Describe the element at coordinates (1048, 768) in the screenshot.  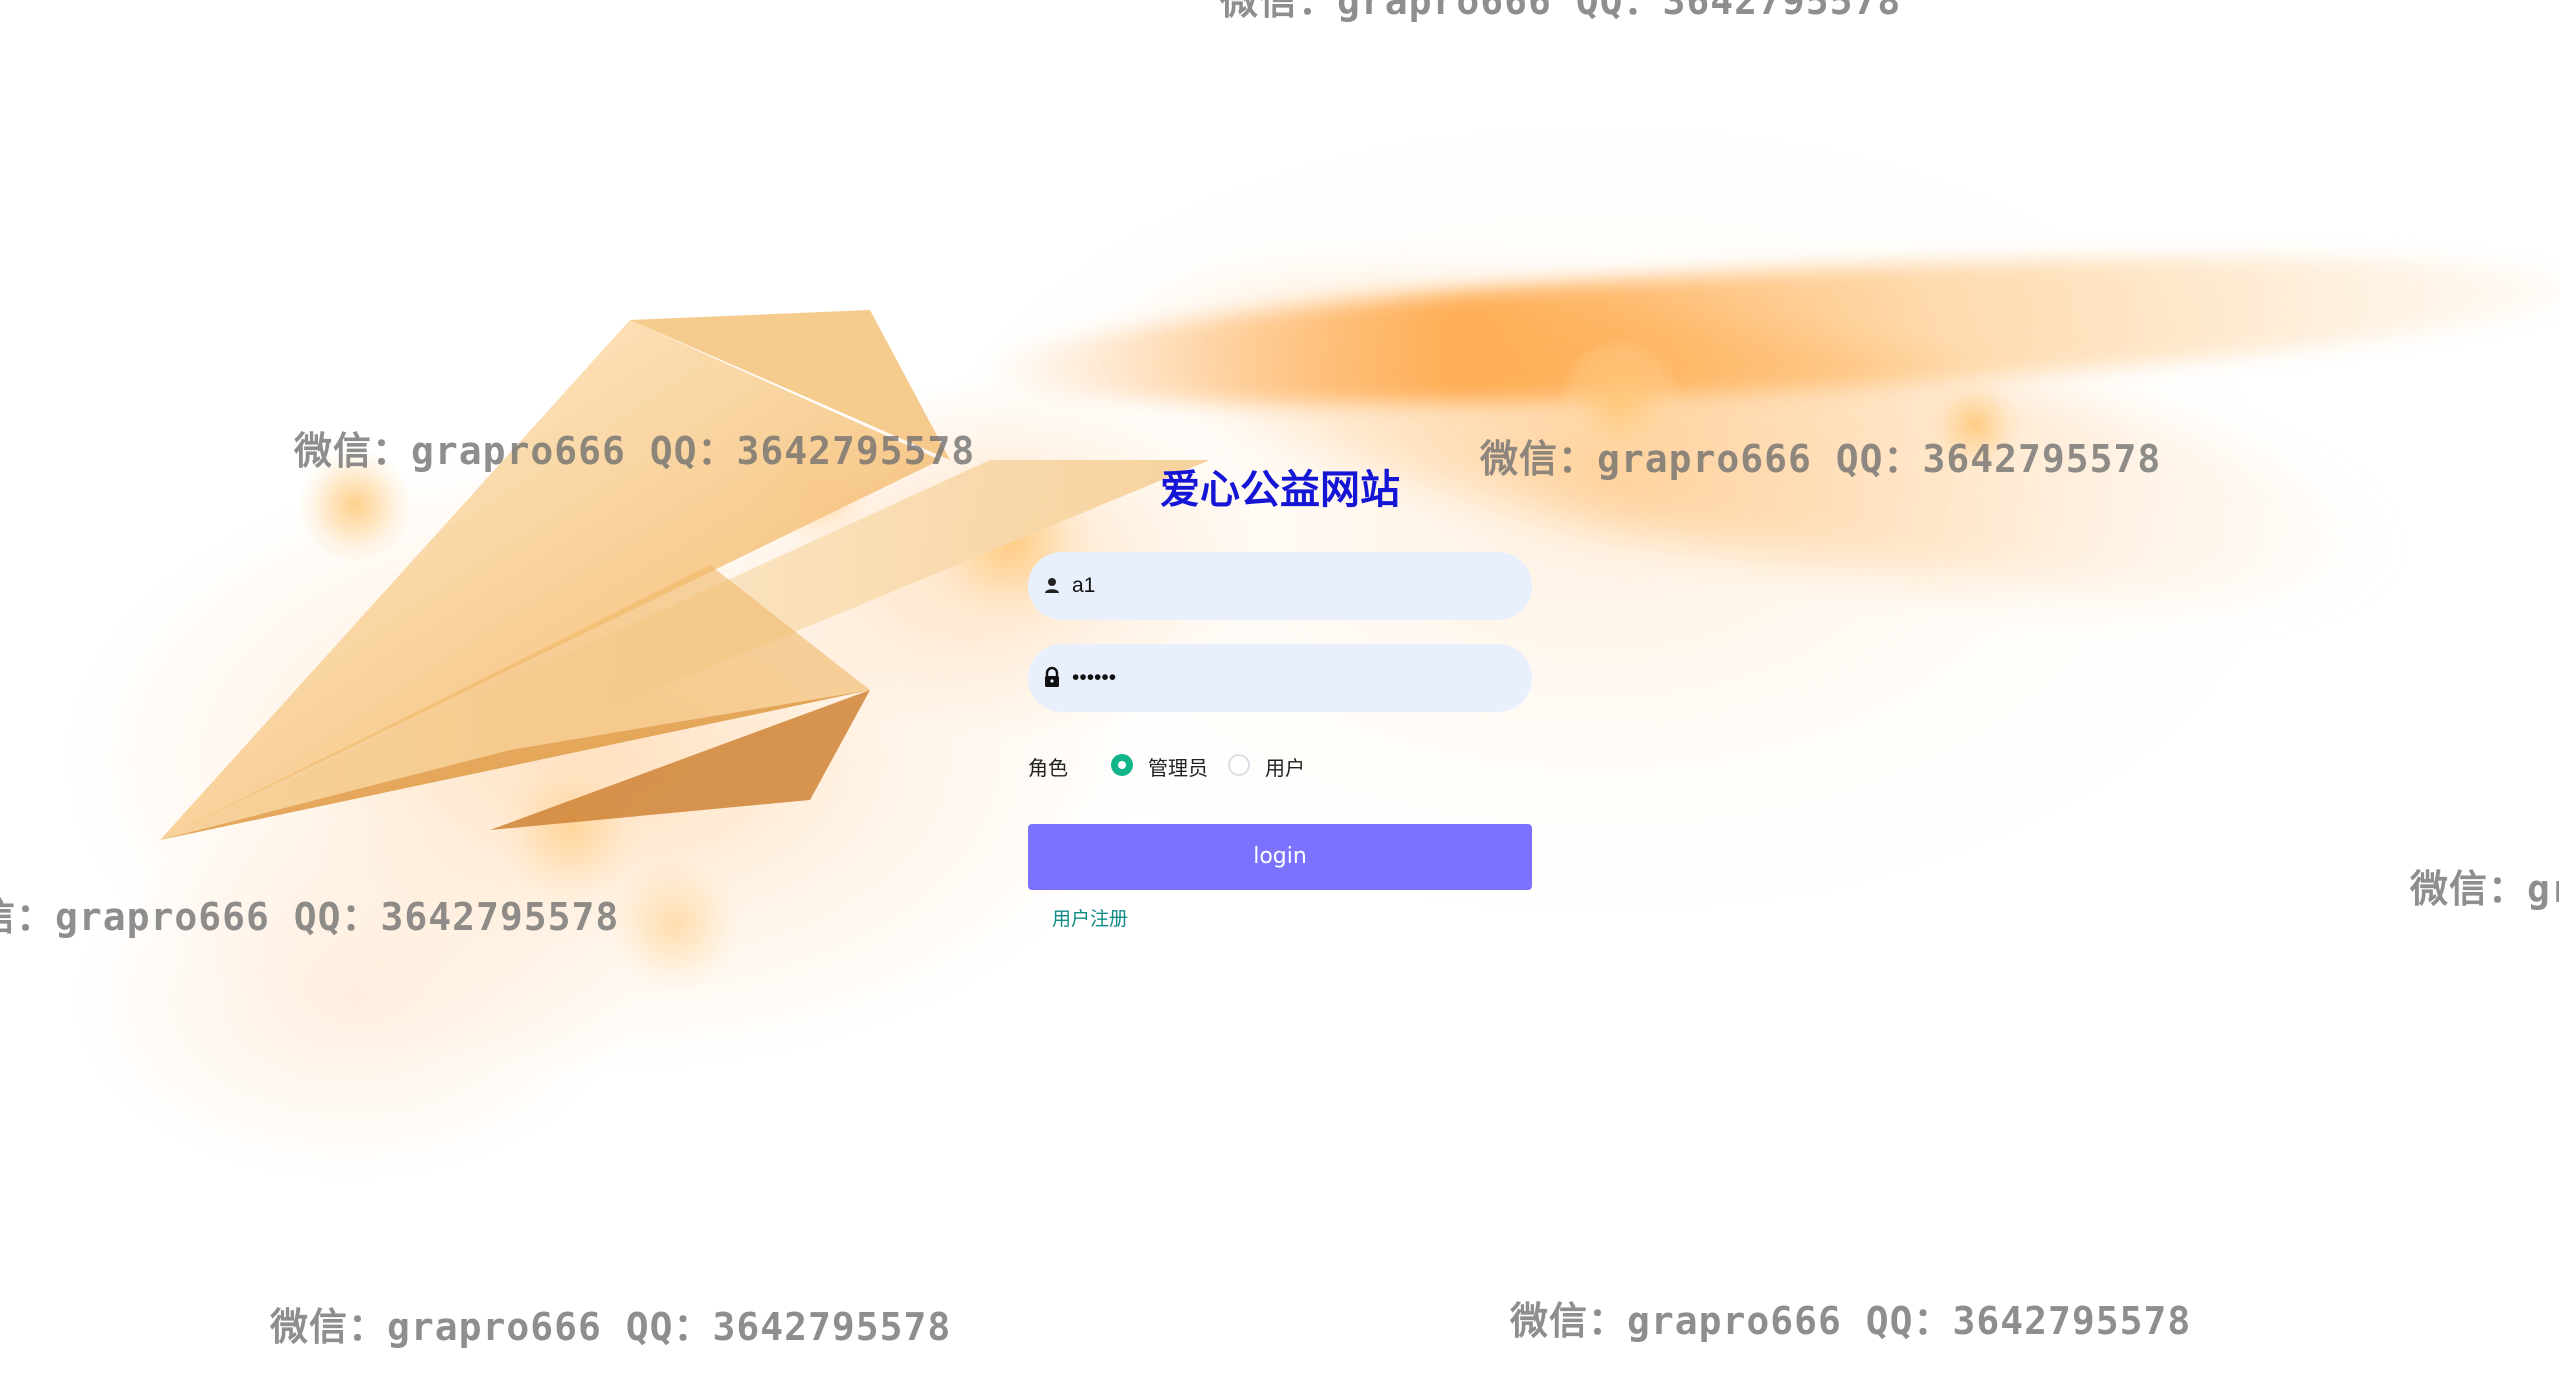
I see `role-label: 角色` at that location.